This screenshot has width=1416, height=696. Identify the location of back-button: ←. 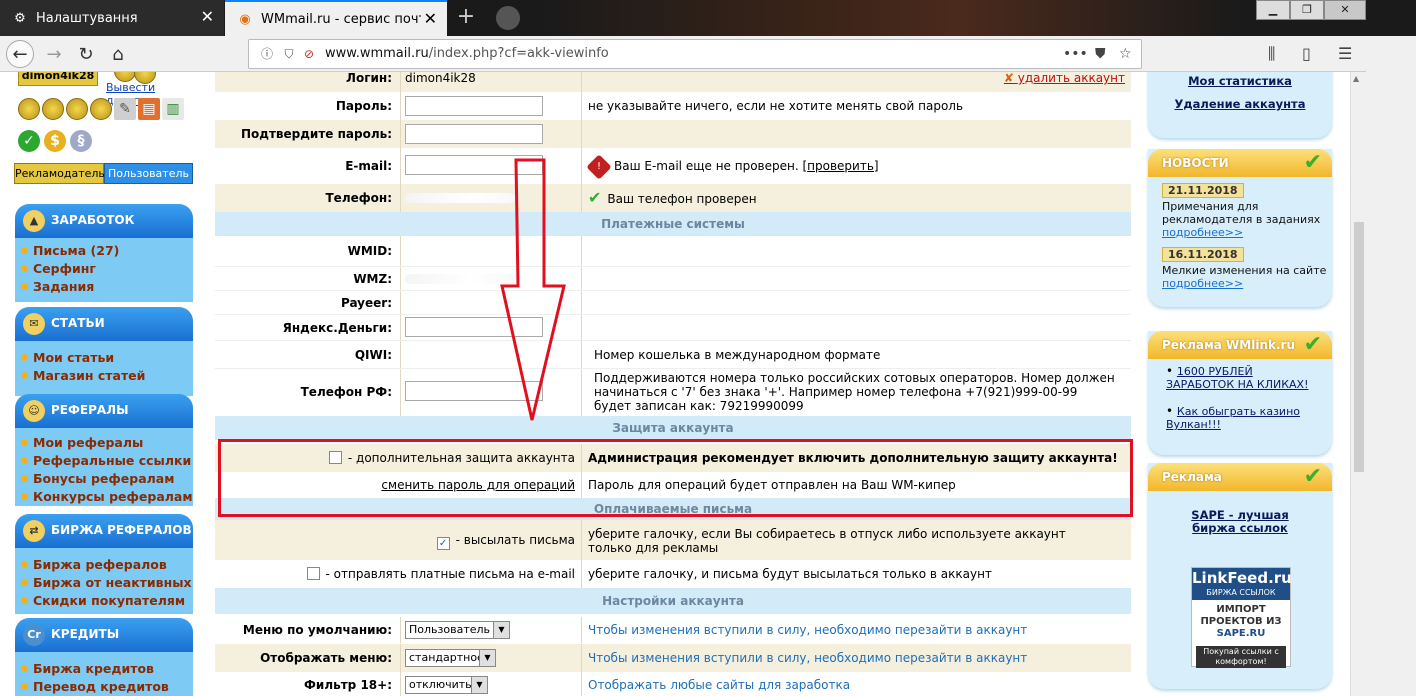
(20, 54).